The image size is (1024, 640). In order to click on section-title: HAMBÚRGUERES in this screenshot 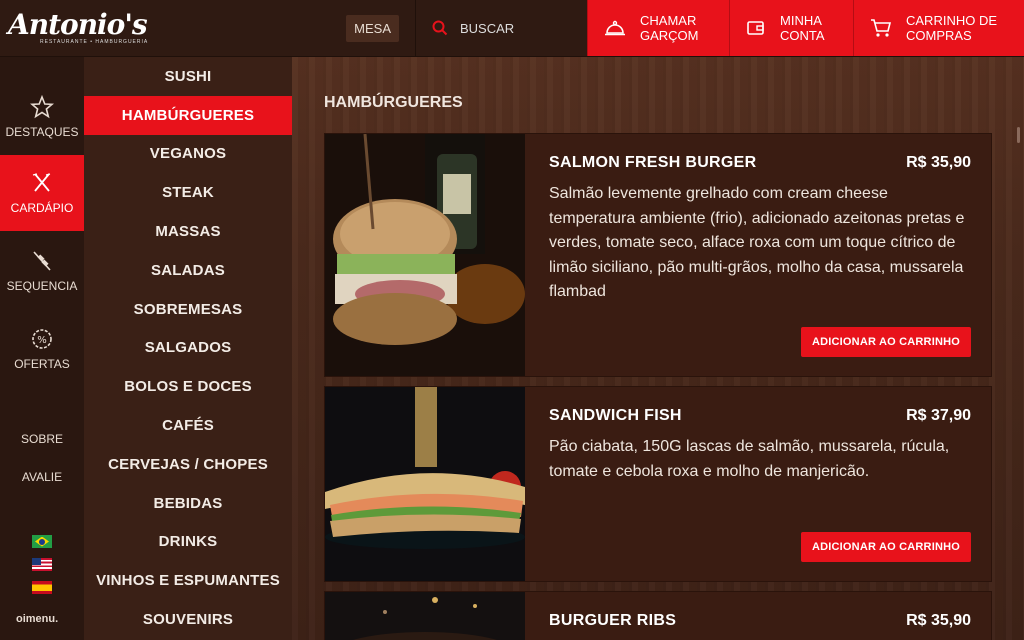, I will do `click(393, 102)`.